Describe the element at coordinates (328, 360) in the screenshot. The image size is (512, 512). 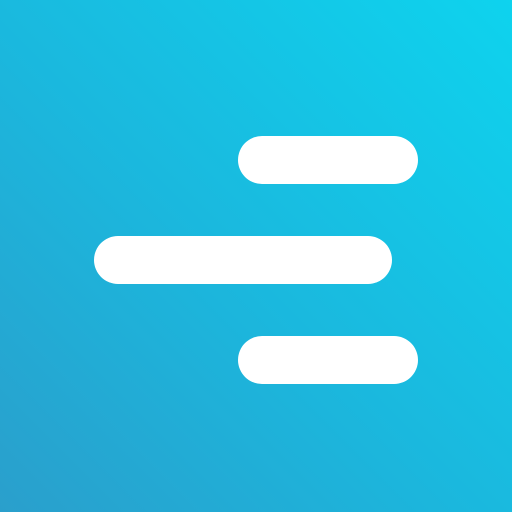
I see `menu-bar-bottom` at that location.